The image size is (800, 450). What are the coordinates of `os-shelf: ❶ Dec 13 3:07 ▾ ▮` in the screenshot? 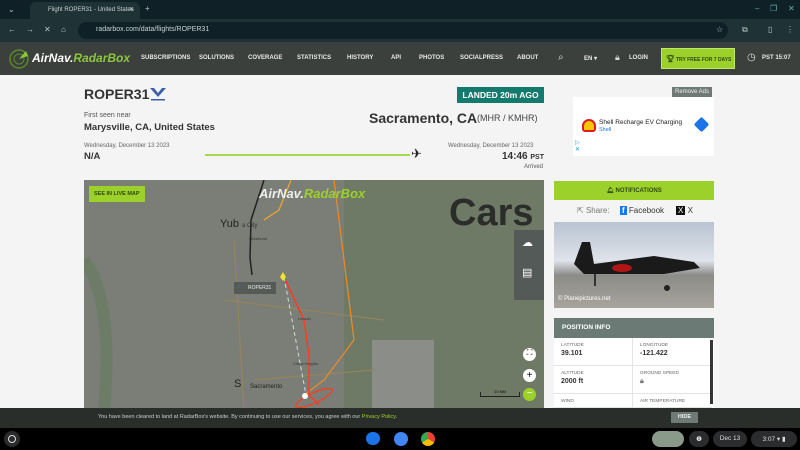 It's located at (400, 439).